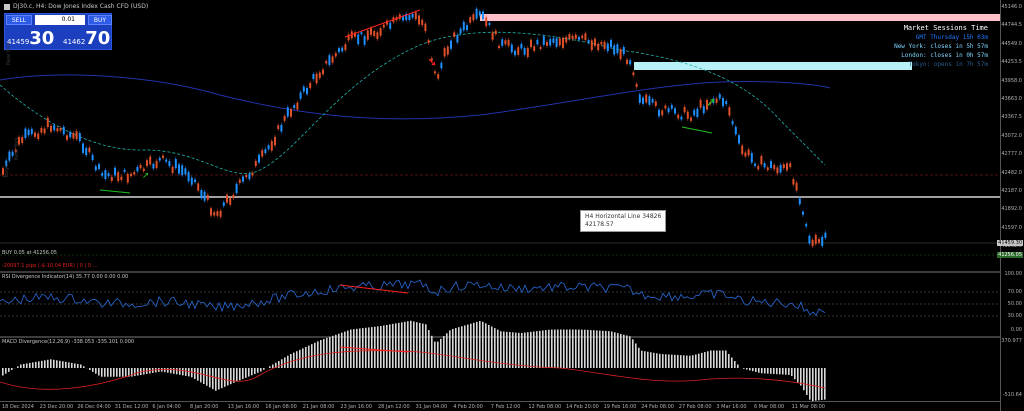  What do you see at coordinates (131, 407) in the screenshot?
I see `time-axis-label: 31 Dec 12:00` at bounding box center [131, 407].